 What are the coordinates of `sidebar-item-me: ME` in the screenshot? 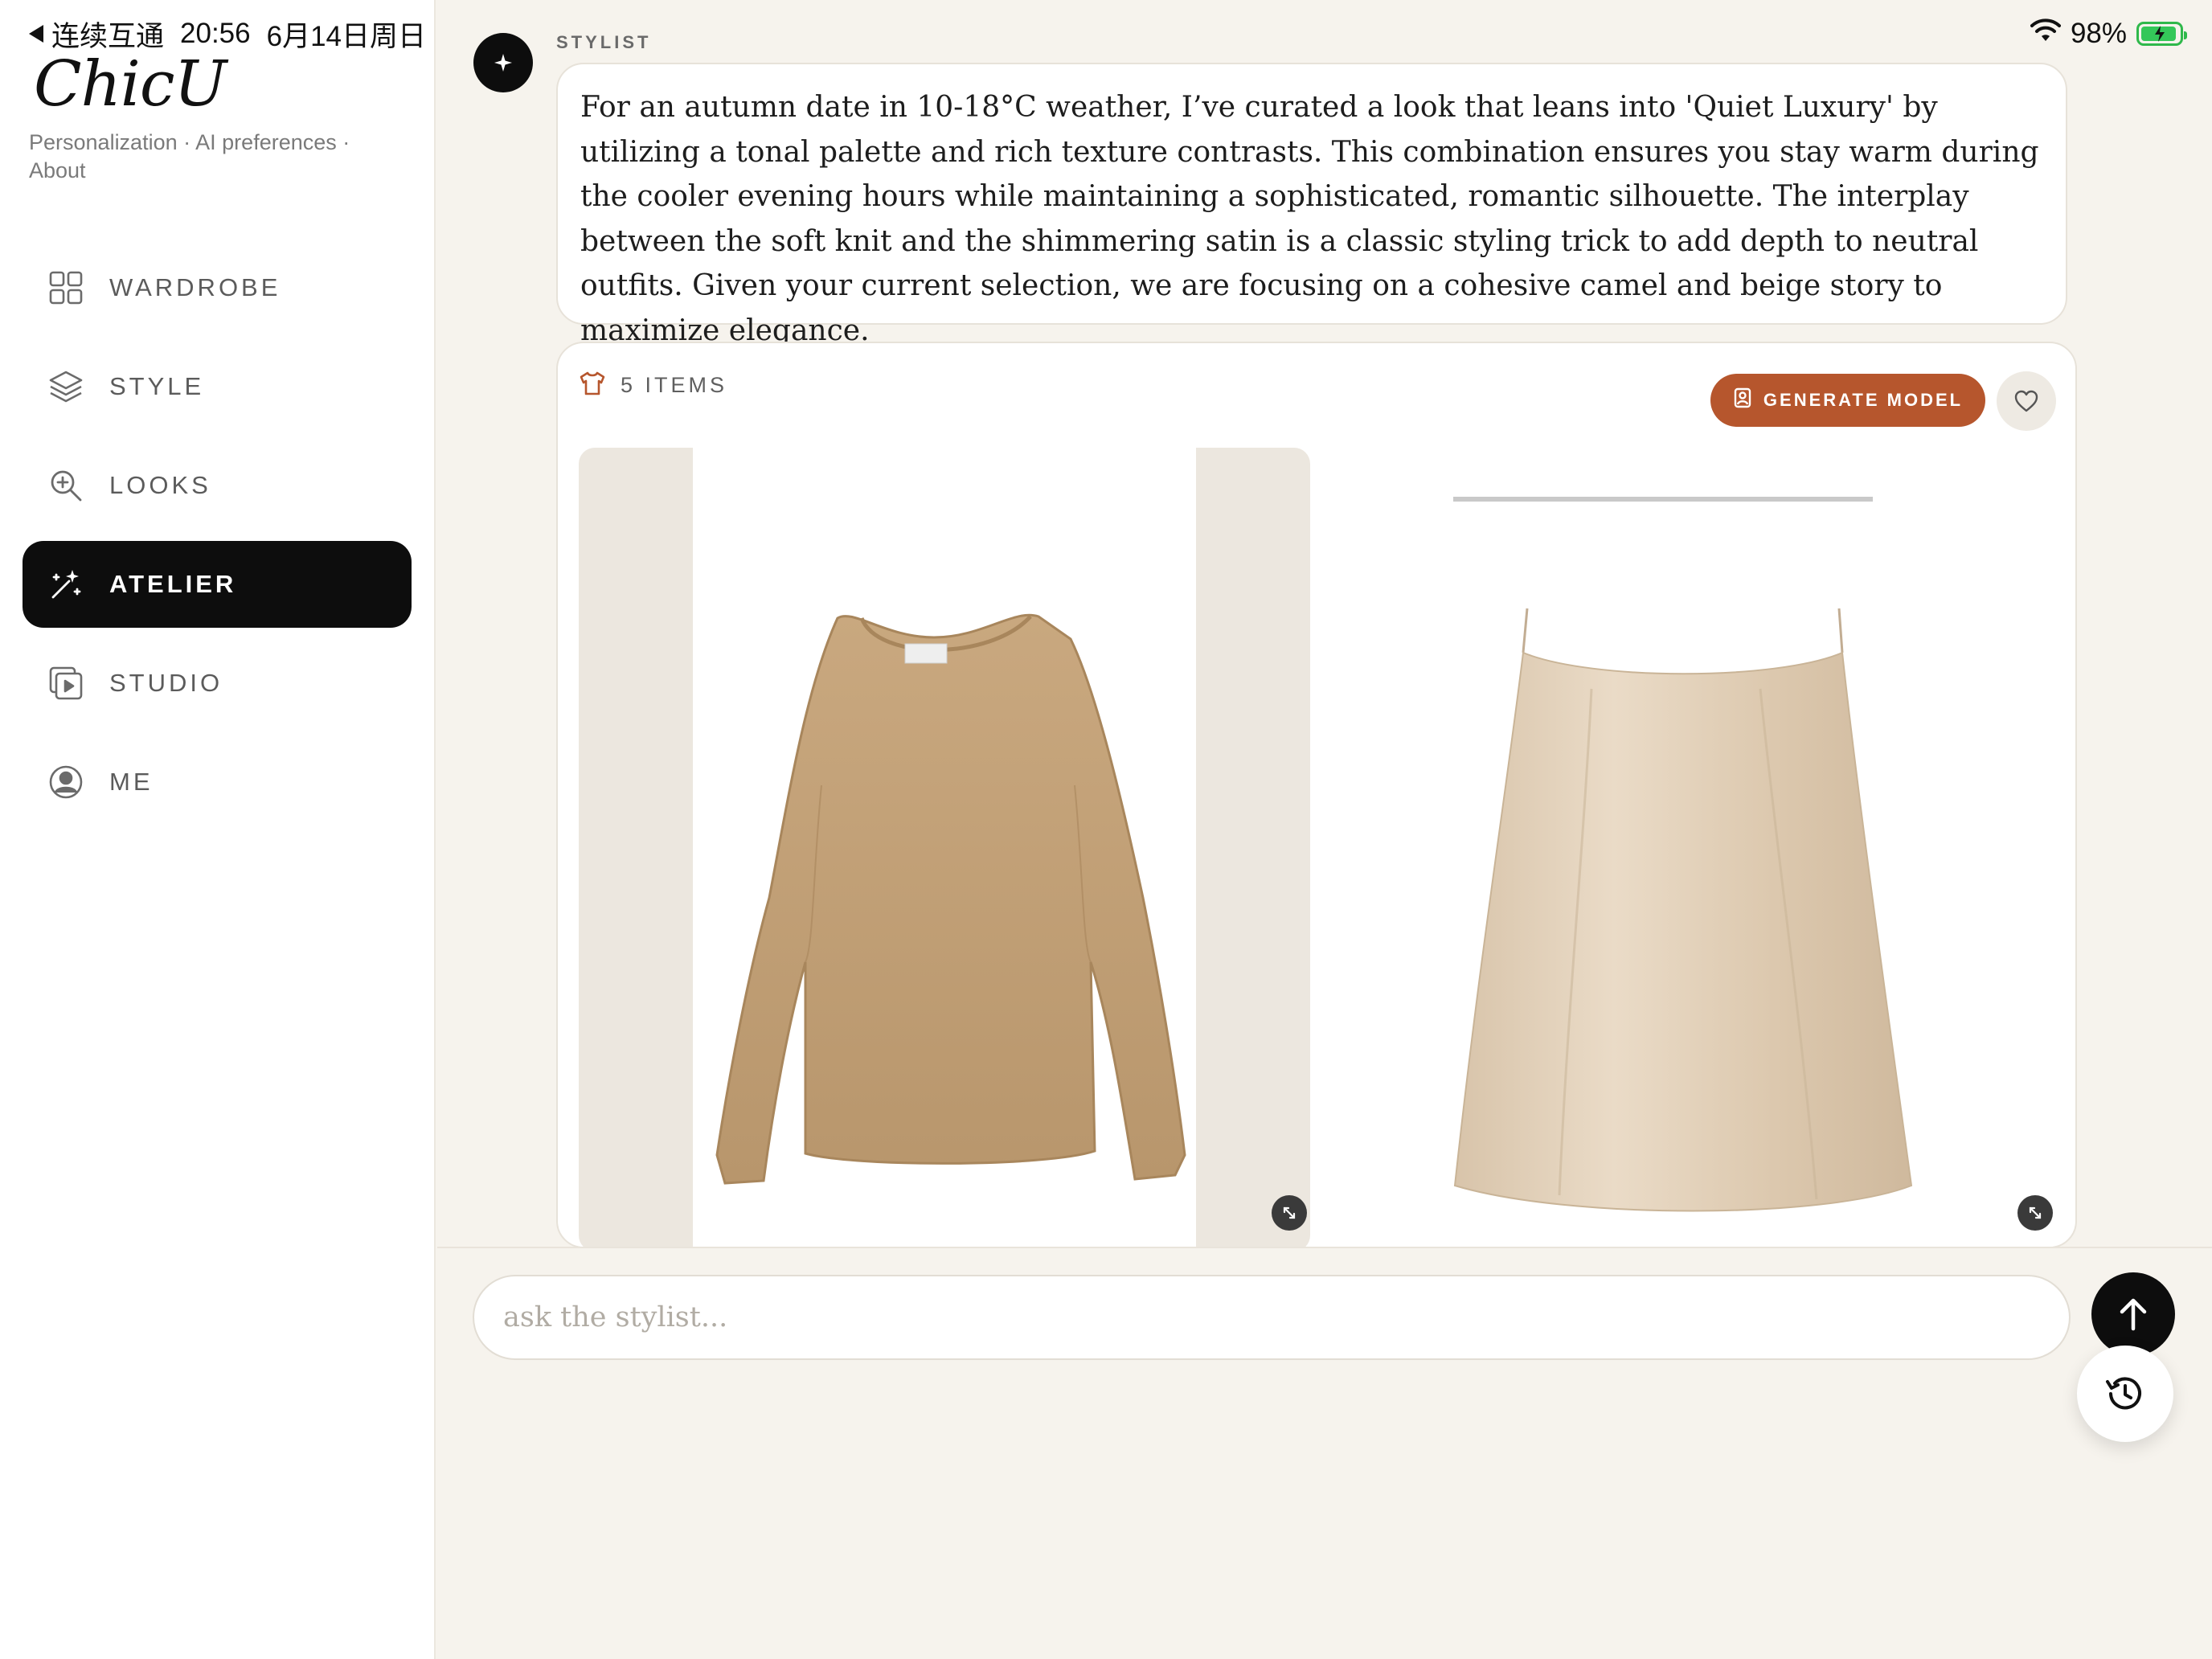 It's located at (217, 782).